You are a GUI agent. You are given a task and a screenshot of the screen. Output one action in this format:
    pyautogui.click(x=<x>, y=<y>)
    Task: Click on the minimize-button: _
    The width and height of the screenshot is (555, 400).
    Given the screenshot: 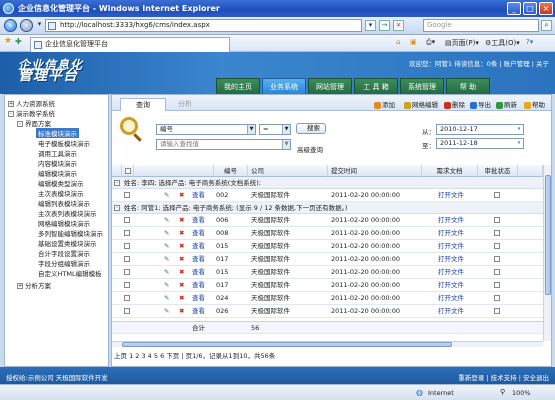 What is the action you would take?
    pyautogui.click(x=514, y=8)
    